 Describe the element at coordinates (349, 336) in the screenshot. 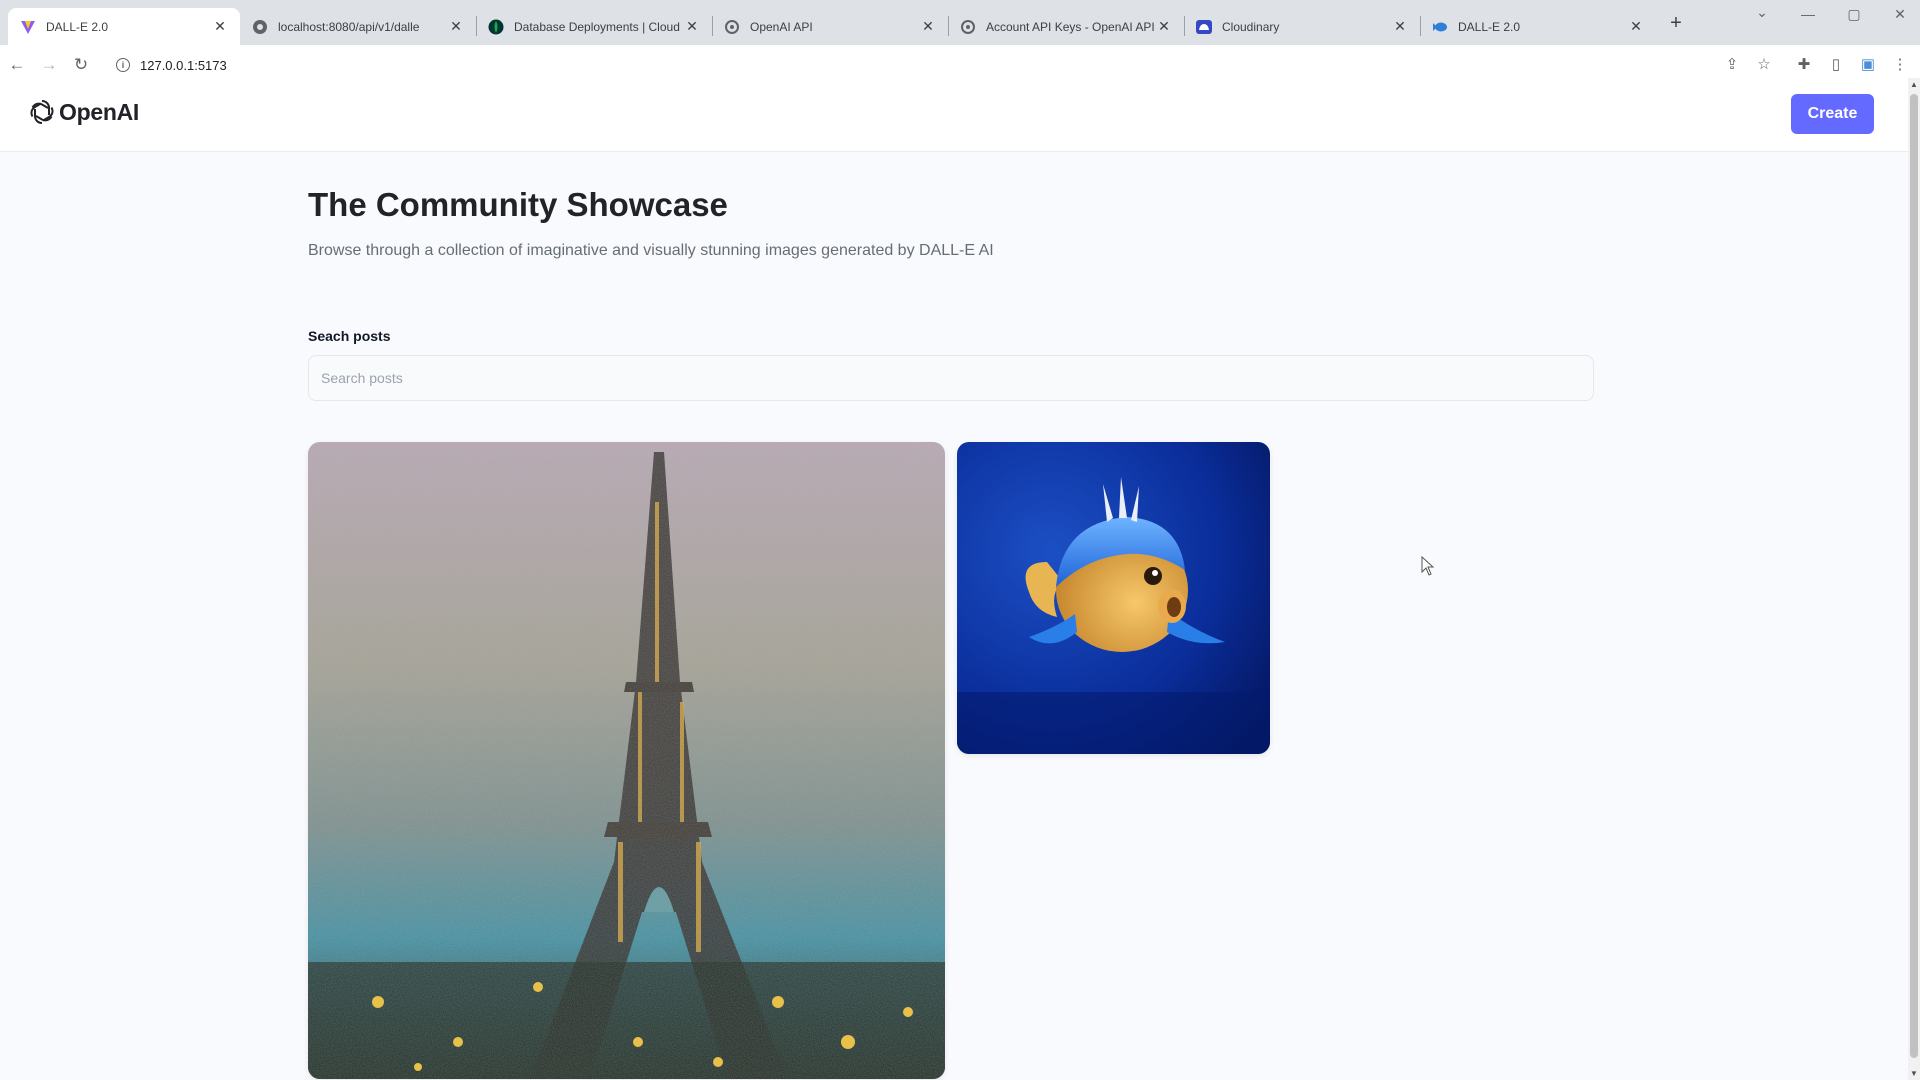

I see `search-label: Seach posts` at that location.